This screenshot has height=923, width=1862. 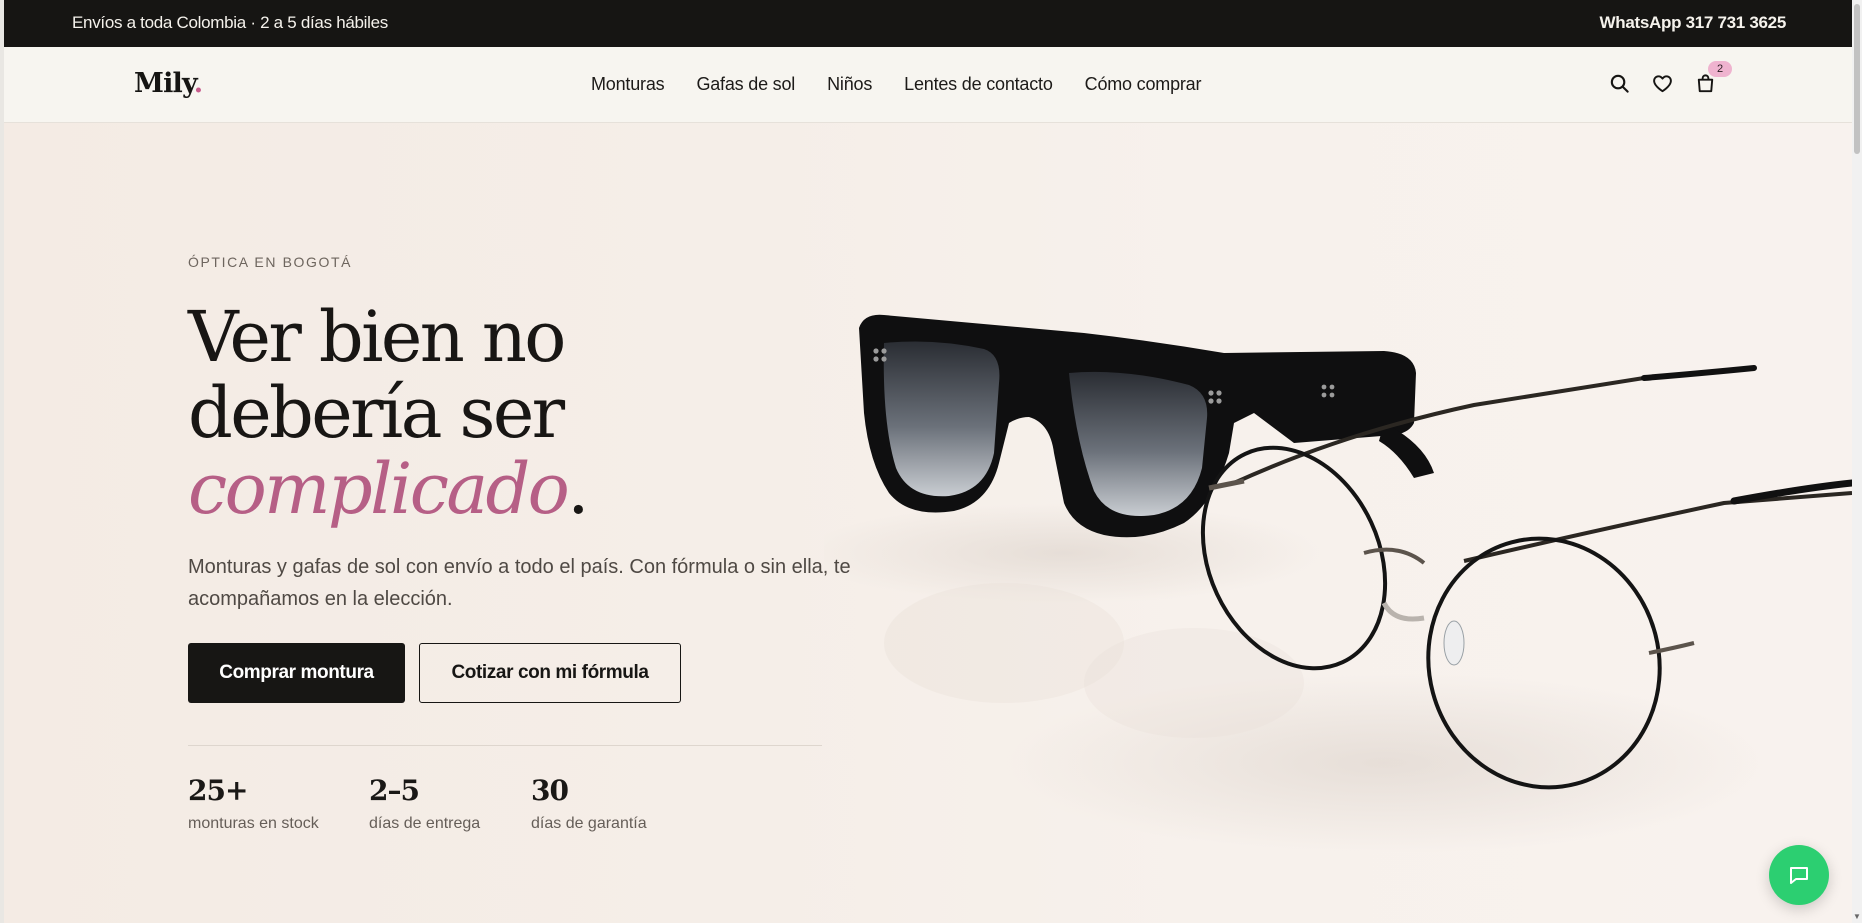 What do you see at coordinates (1857, 461) in the screenshot?
I see `scrollbar: ▼` at bounding box center [1857, 461].